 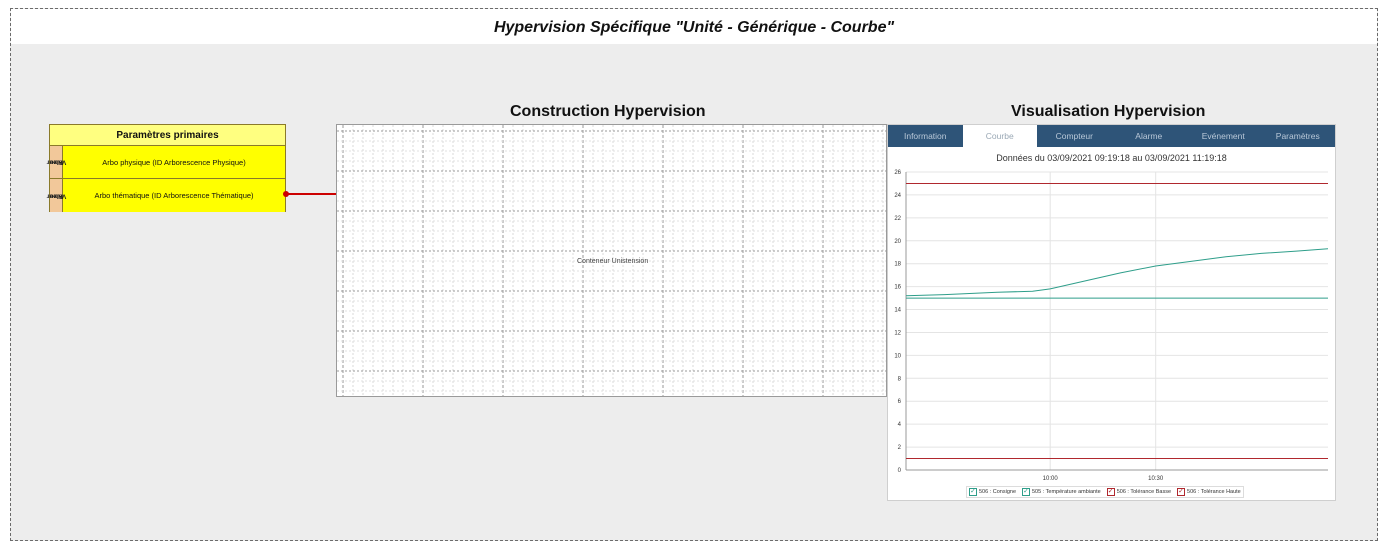 What do you see at coordinates (925, 136) in the screenshot?
I see `tab-information: Information` at bounding box center [925, 136].